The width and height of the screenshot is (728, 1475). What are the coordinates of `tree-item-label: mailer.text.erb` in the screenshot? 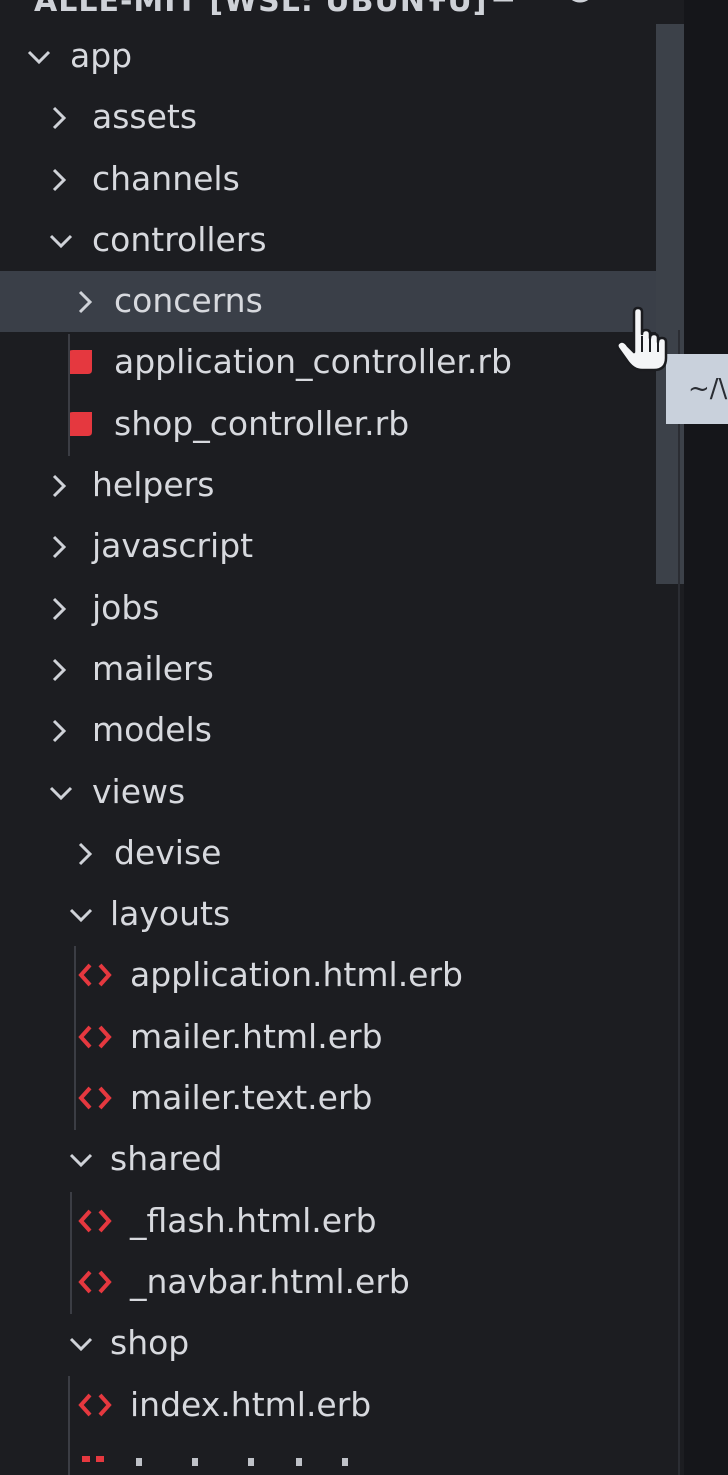 It's located at (251, 1098).